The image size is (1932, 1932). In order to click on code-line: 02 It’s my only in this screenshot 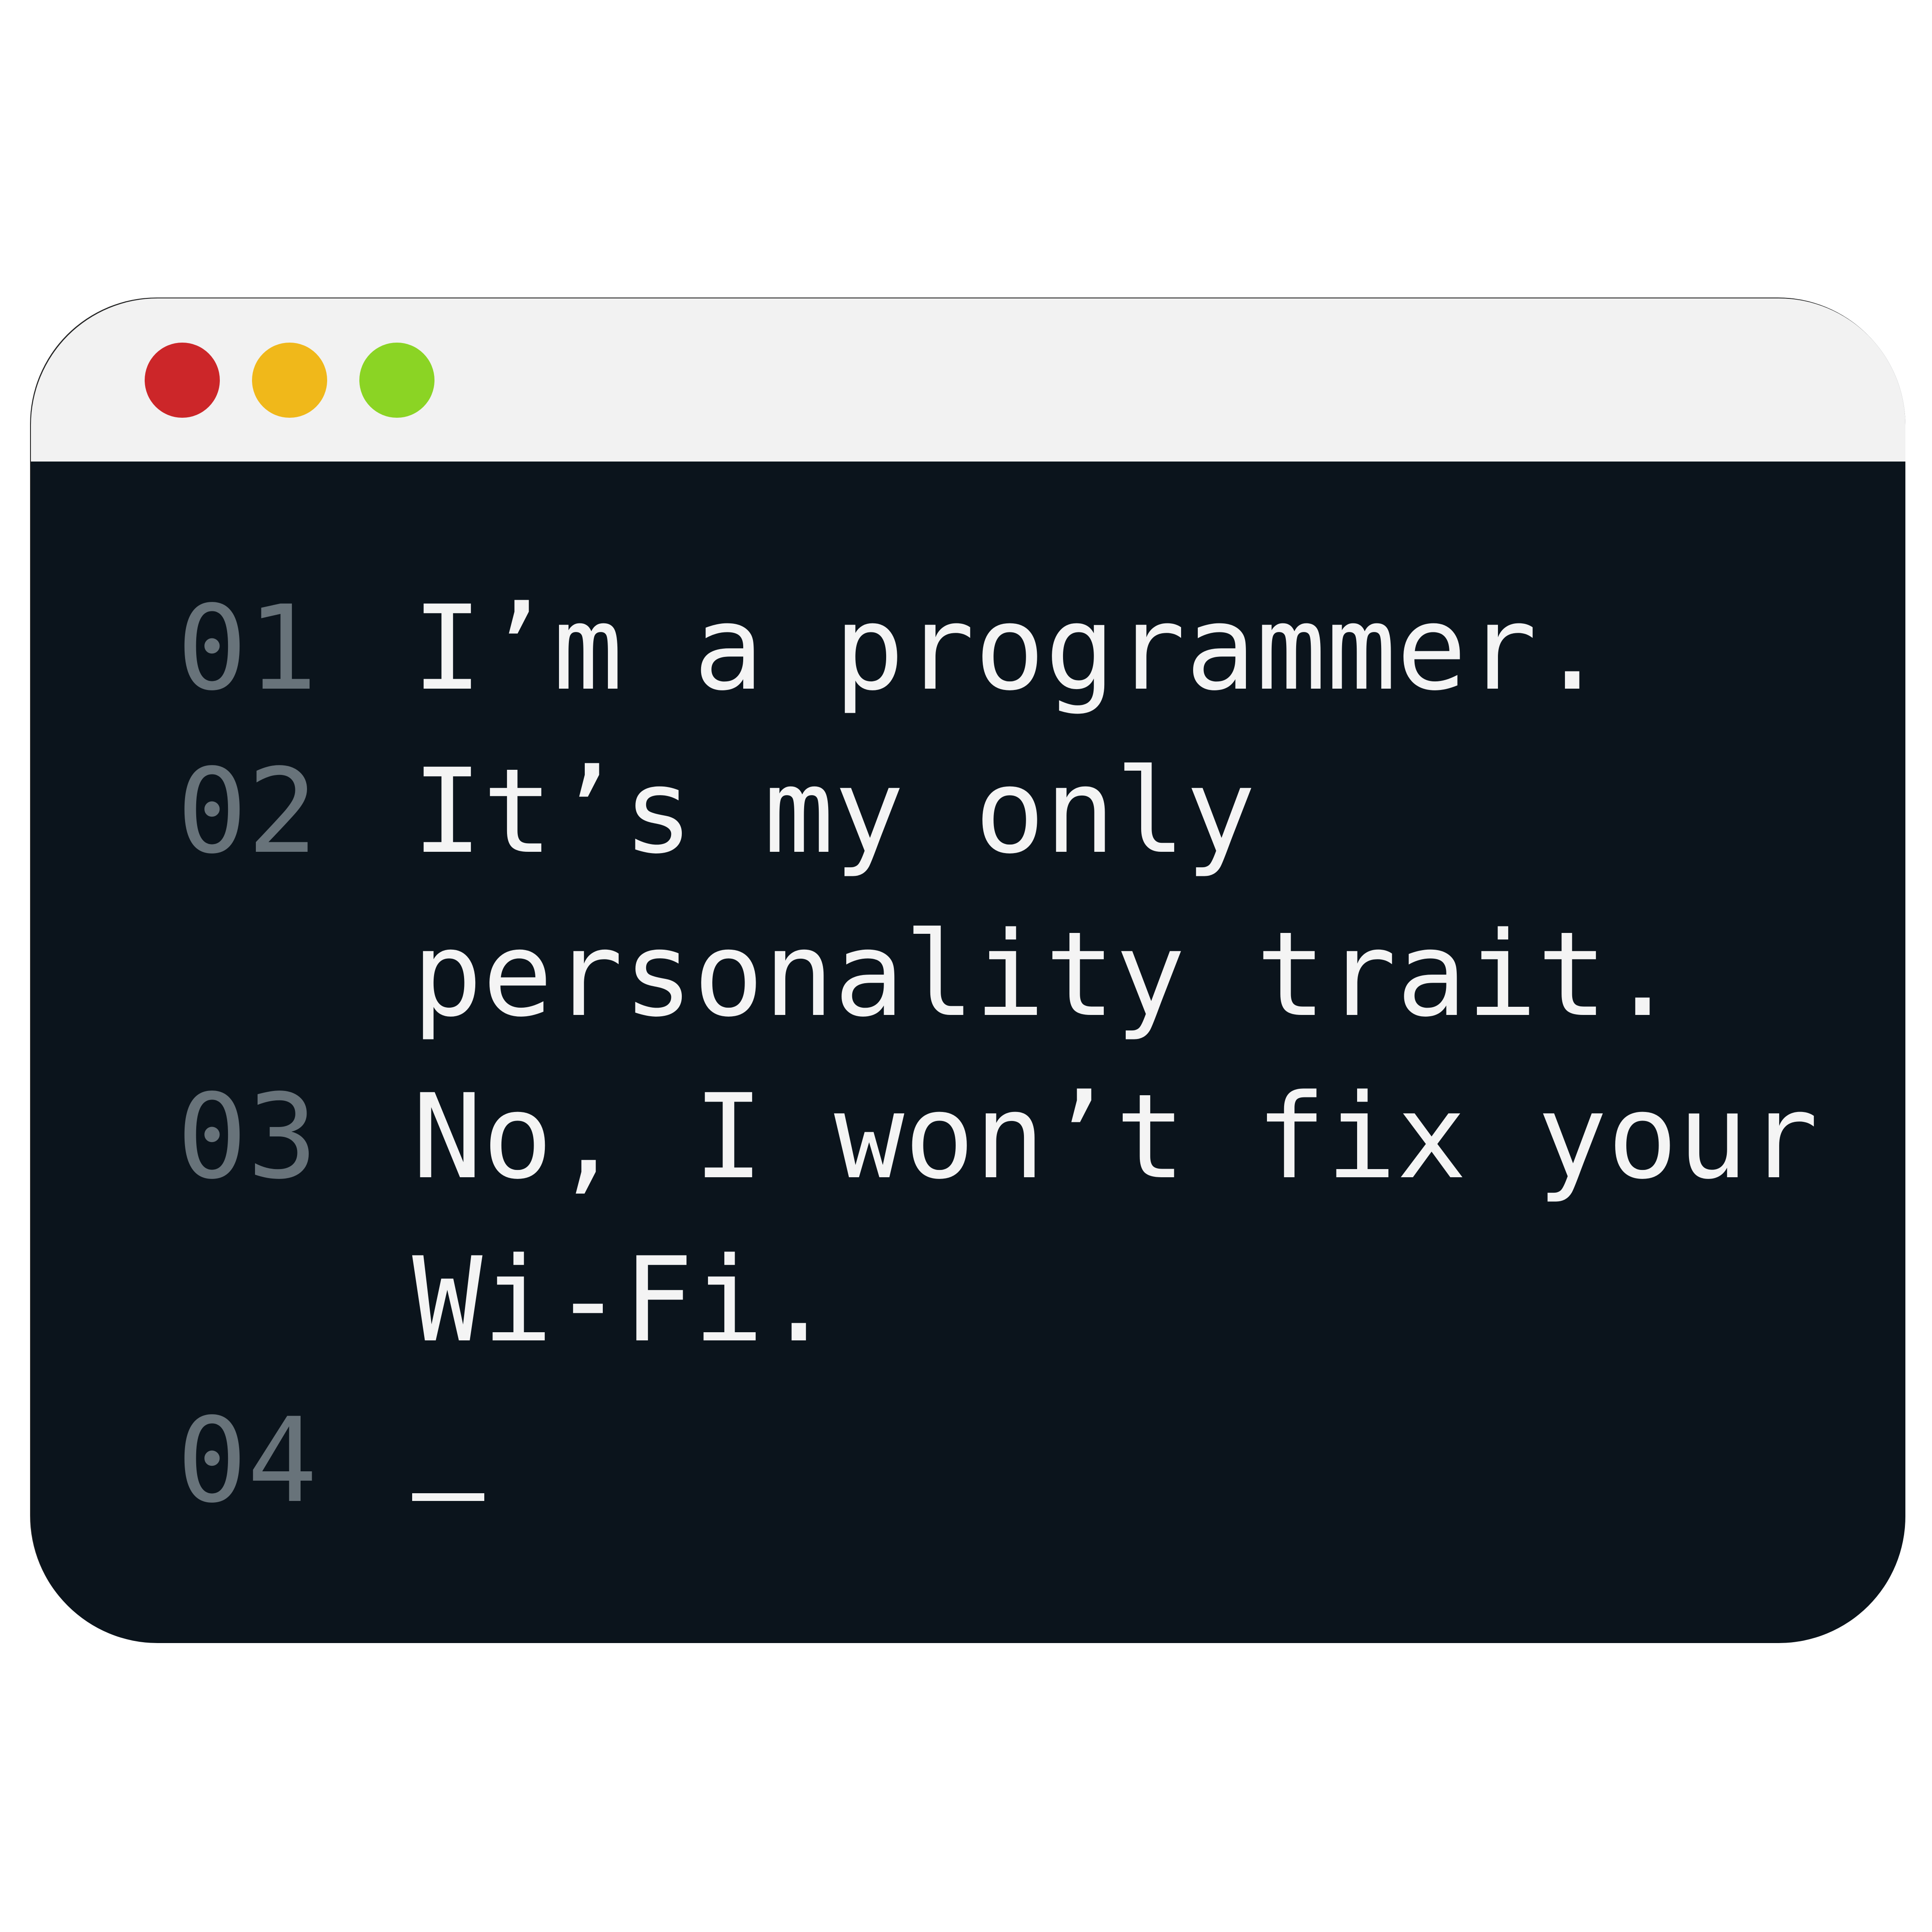, I will do `click(968, 812)`.